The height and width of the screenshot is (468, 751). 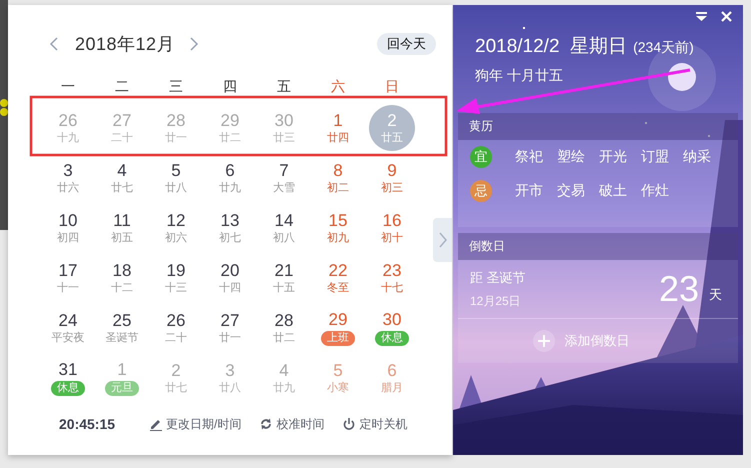 I want to click on power-icon, so click(x=349, y=424).